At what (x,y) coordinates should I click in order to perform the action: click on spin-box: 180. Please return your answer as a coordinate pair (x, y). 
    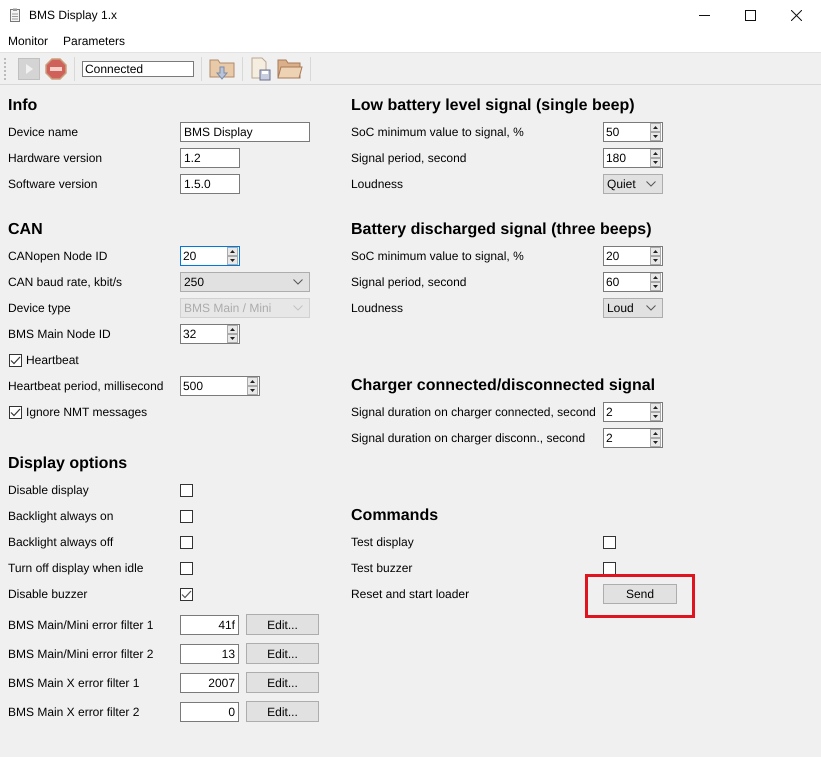
    Looking at the image, I should click on (633, 158).